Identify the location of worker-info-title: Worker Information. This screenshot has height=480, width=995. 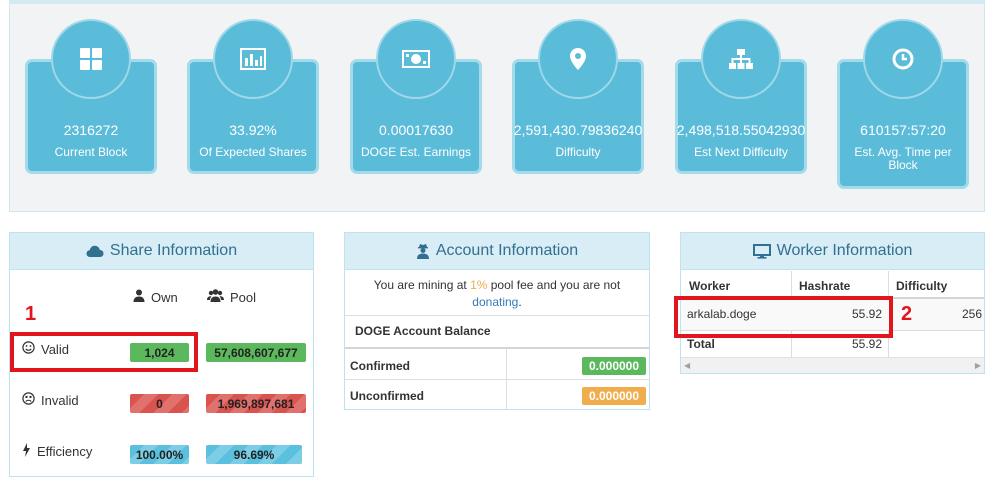
(844, 250).